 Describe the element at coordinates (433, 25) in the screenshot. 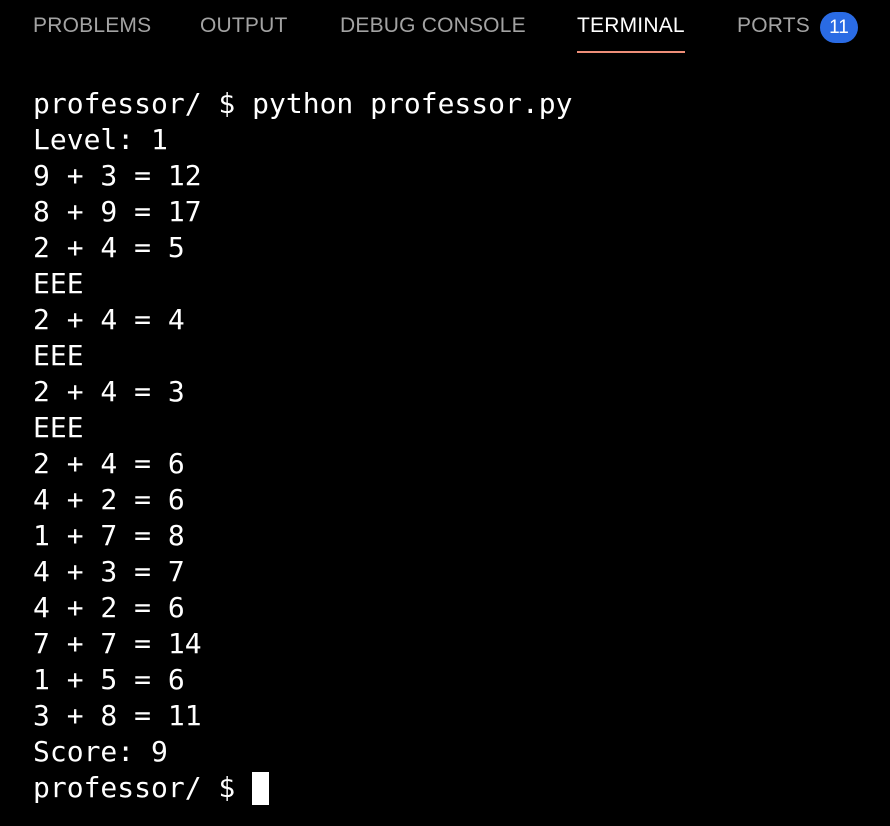

I see `tab-debug-console-label: DEBUG CONSOLE` at that location.